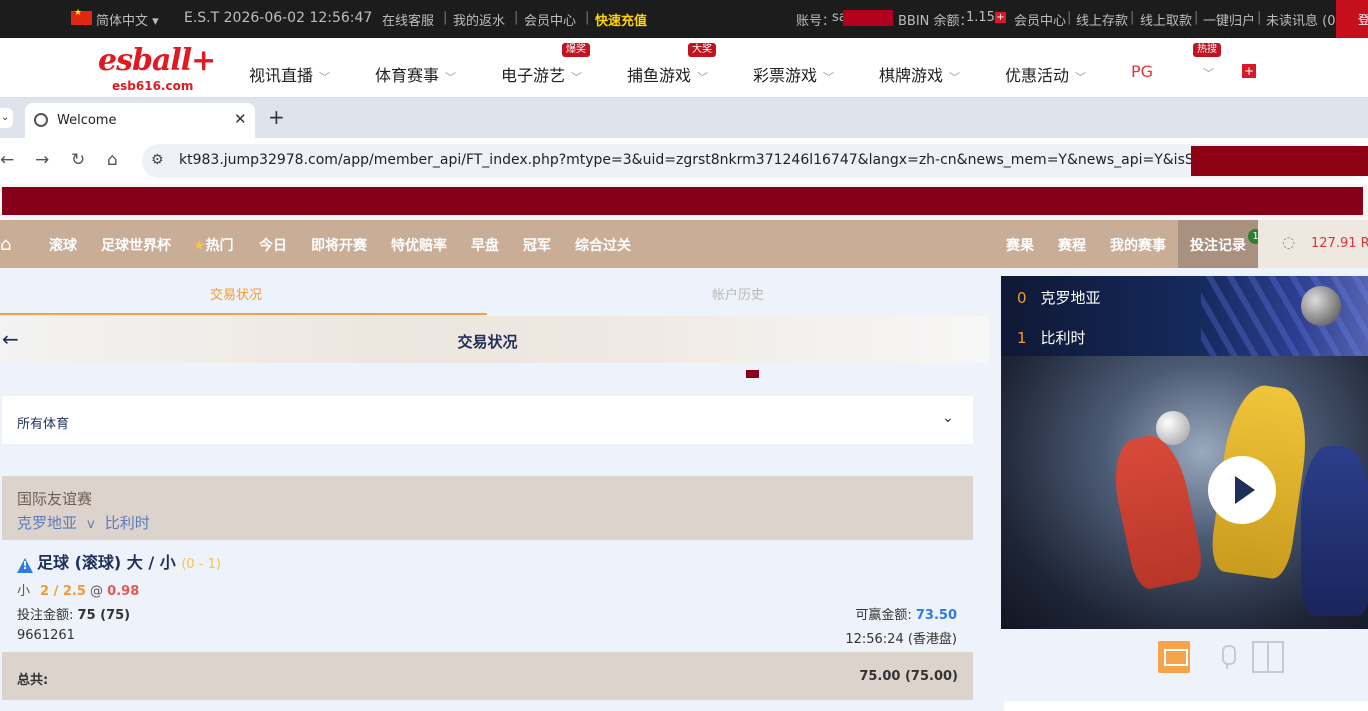 The width and height of the screenshot is (1368, 711). Describe the element at coordinates (1288, 242) in the screenshot. I see `eye-off-icon: ◌` at that location.